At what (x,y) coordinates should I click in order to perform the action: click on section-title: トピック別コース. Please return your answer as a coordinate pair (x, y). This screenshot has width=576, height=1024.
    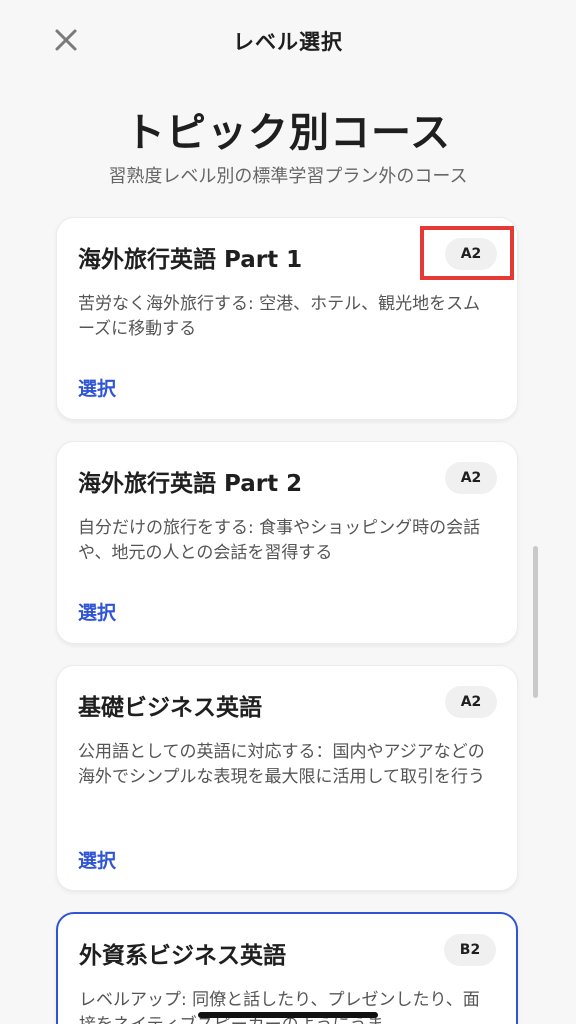
    Looking at the image, I should click on (288, 133).